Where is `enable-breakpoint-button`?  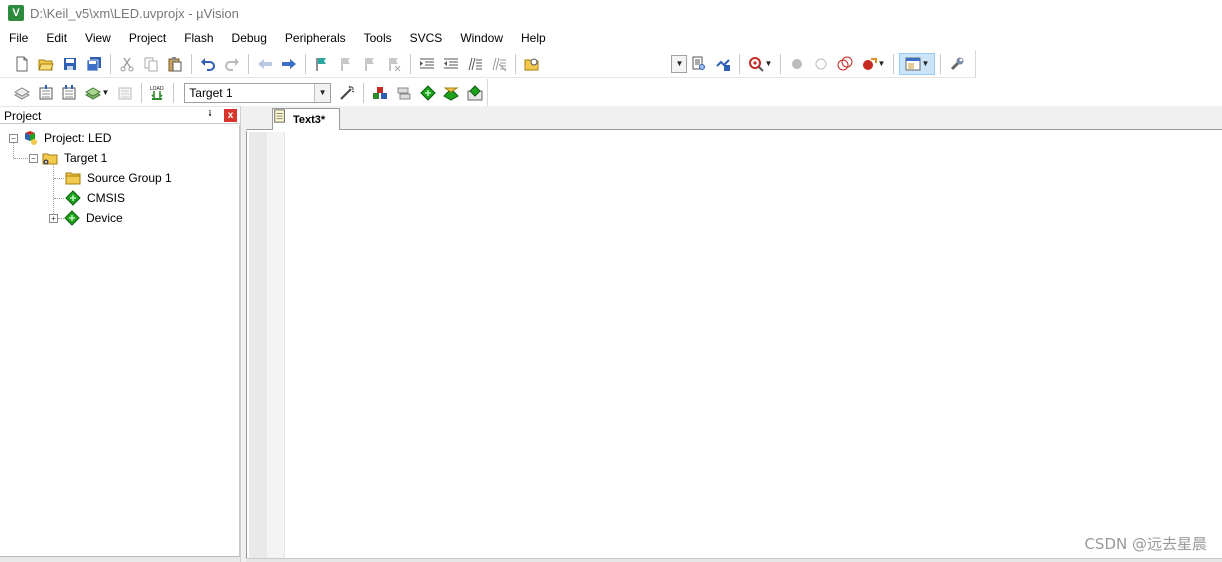 enable-breakpoint-button is located at coordinates (821, 64).